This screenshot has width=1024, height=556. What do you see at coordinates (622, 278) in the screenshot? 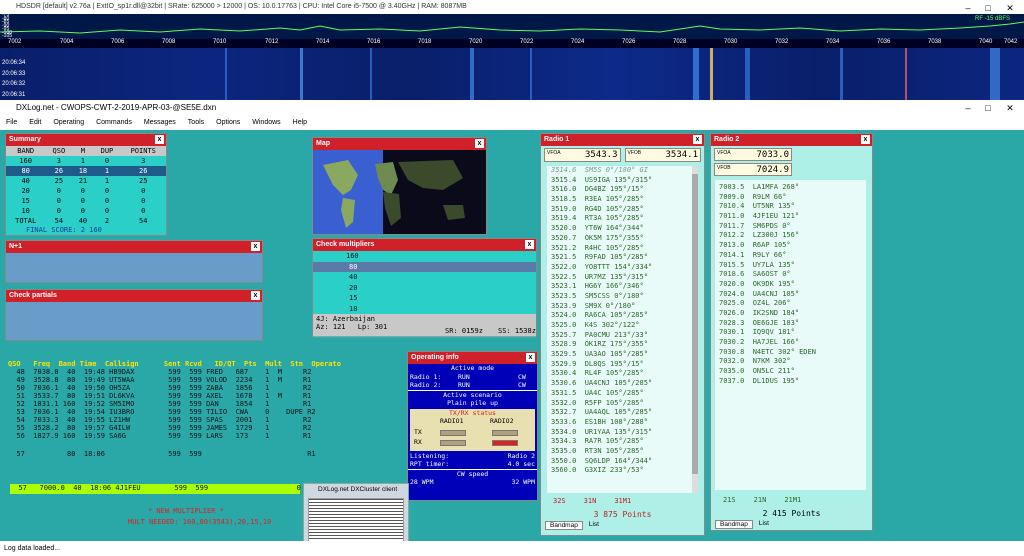
I see `list-item: 3522.5 UR7MZ 135°/315°` at bounding box center [622, 278].